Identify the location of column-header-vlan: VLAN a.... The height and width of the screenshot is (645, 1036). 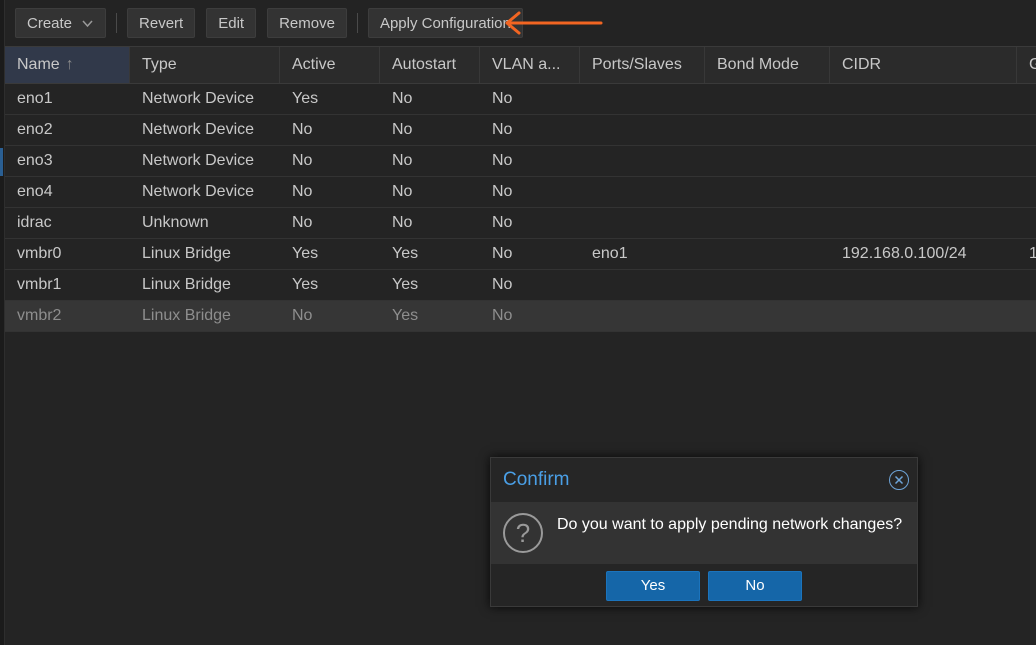
(530, 65).